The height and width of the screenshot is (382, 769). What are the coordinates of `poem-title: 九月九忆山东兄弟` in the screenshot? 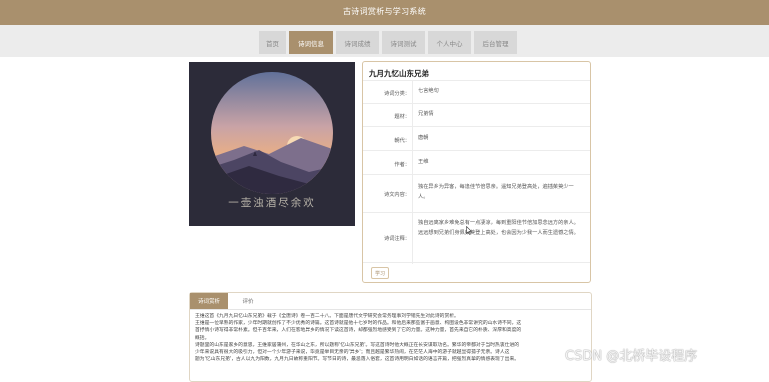 It's located at (399, 73).